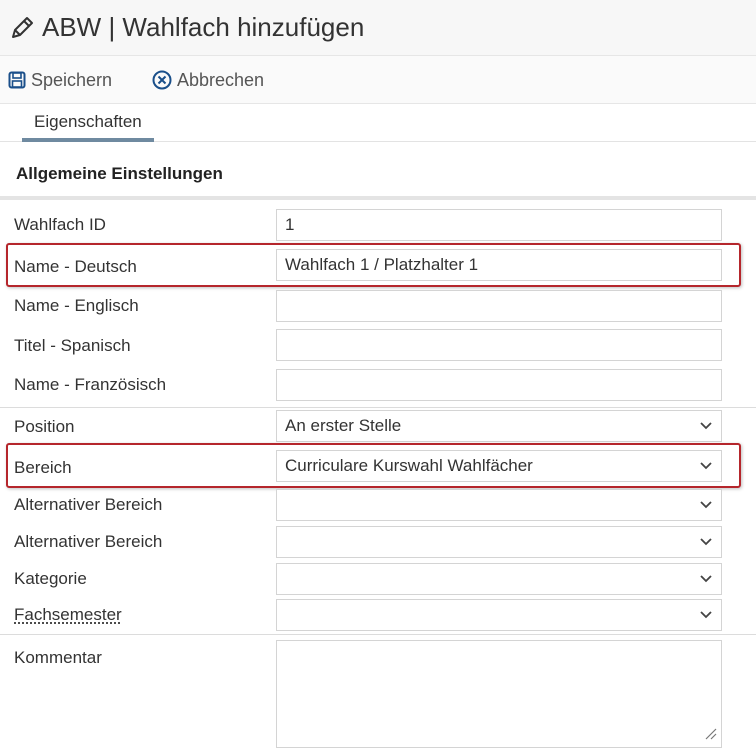 This screenshot has width=756, height=752. What do you see at coordinates (68, 614) in the screenshot?
I see `fachsemester-label: Fachsemester` at bounding box center [68, 614].